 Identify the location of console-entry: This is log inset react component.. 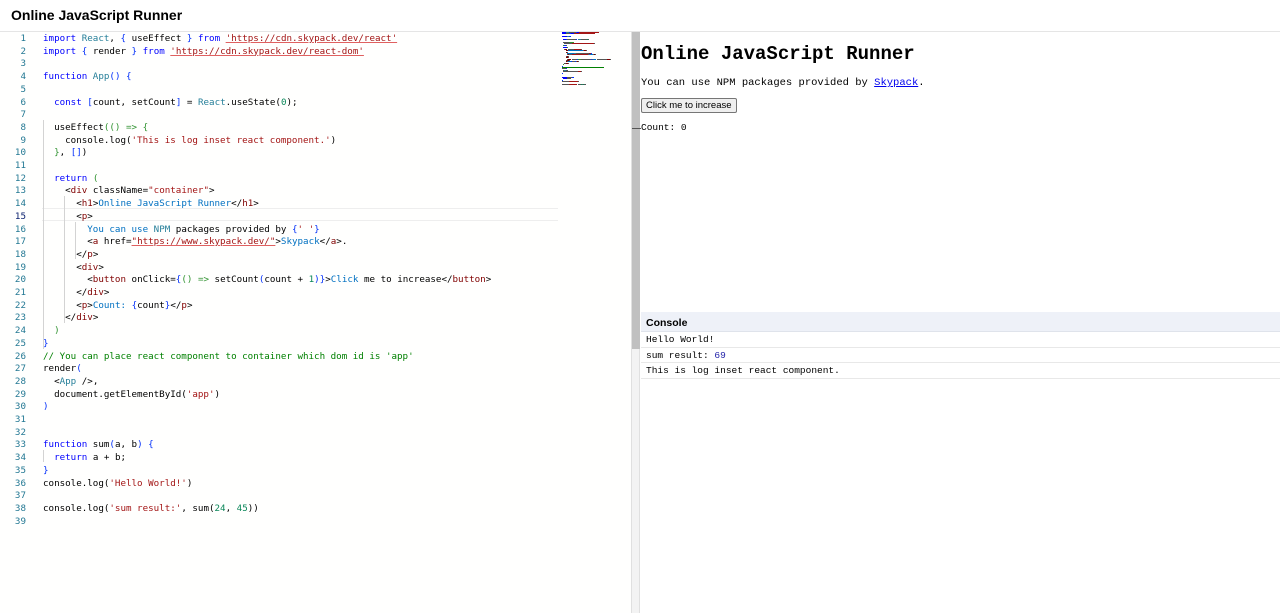
(960, 371).